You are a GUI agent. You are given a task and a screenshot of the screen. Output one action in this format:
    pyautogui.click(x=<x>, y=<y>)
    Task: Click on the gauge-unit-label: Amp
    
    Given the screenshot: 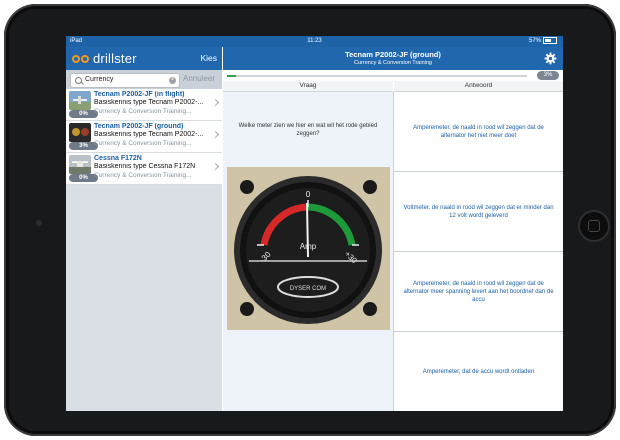 What is the action you would take?
    pyautogui.click(x=308, y=246)
    